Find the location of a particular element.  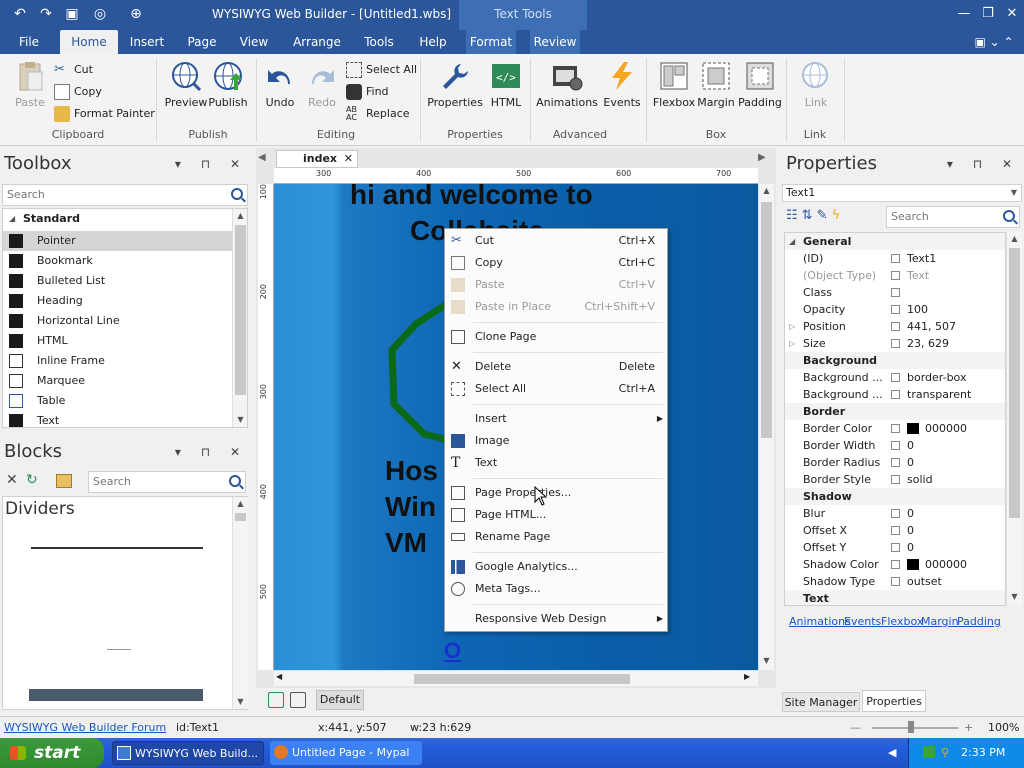

tab-file: File is located at coordinates (29, 42).